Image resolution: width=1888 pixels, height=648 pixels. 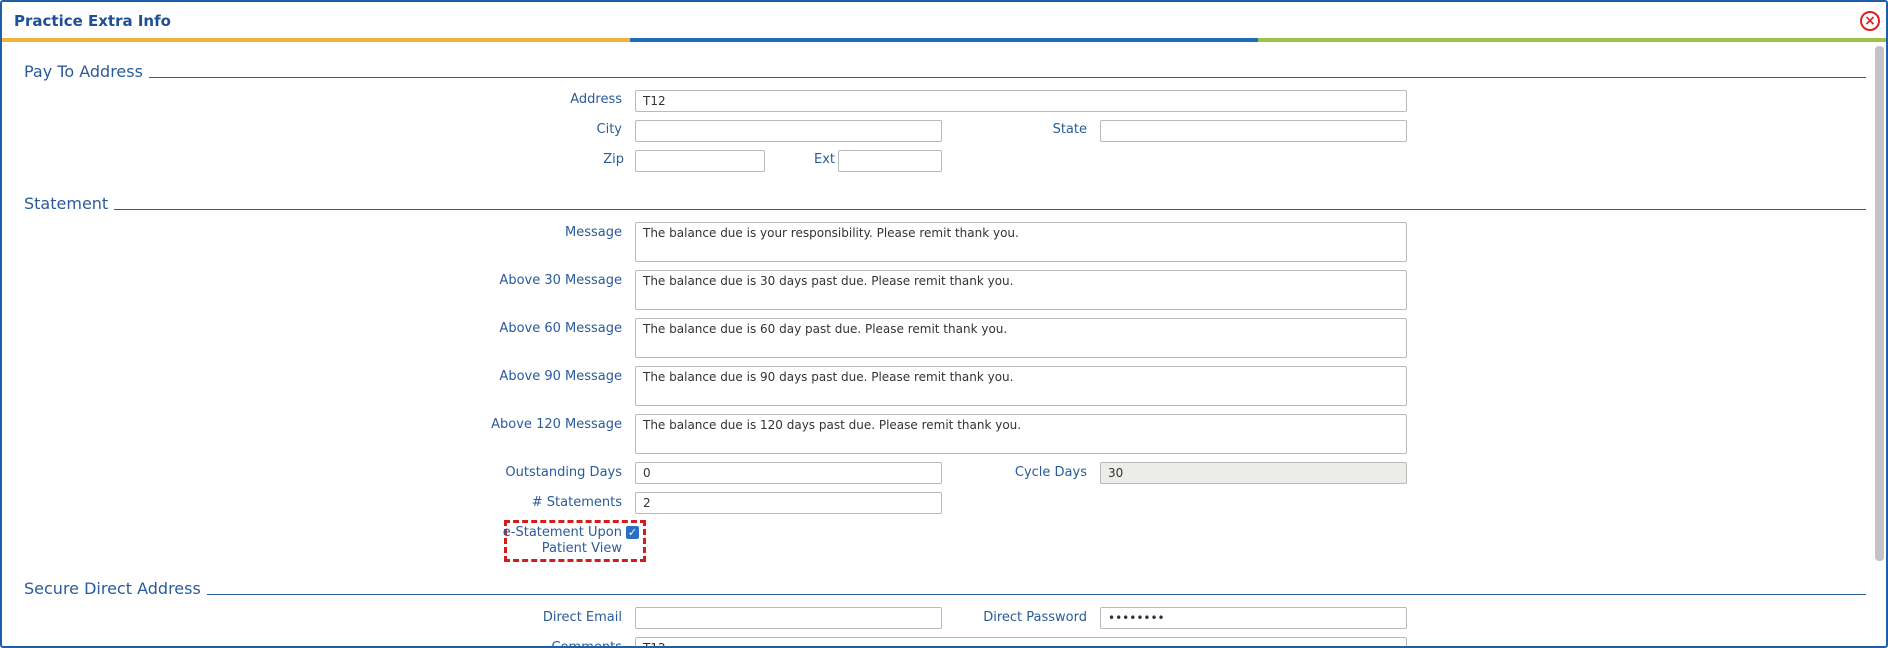 What do you see at coordinates (581, 548) in the screenshot?
I see `estatement-label-line2: Patient View` at bounding box center [581, 548].